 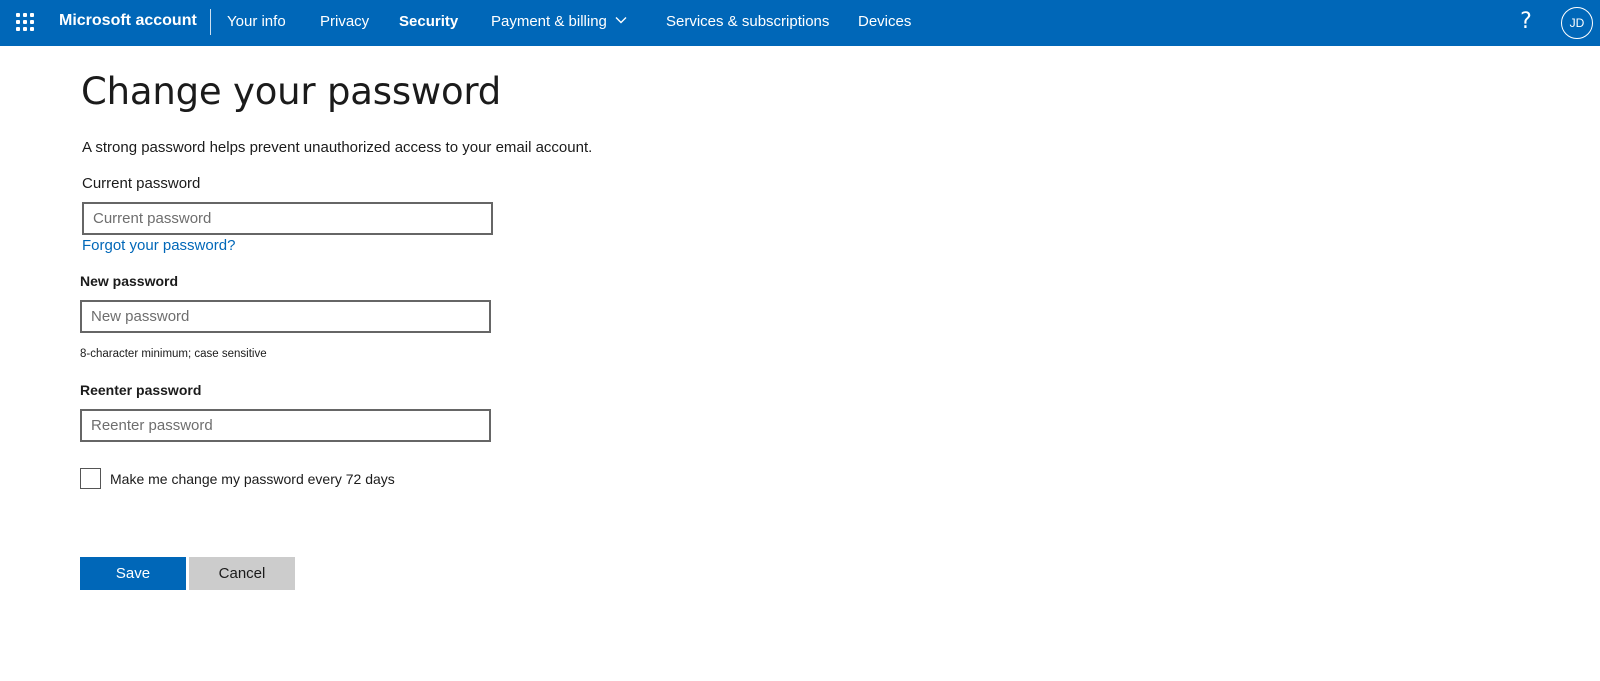 I want to click on nav-privacy: Privacy, so click(x=344, y=21).